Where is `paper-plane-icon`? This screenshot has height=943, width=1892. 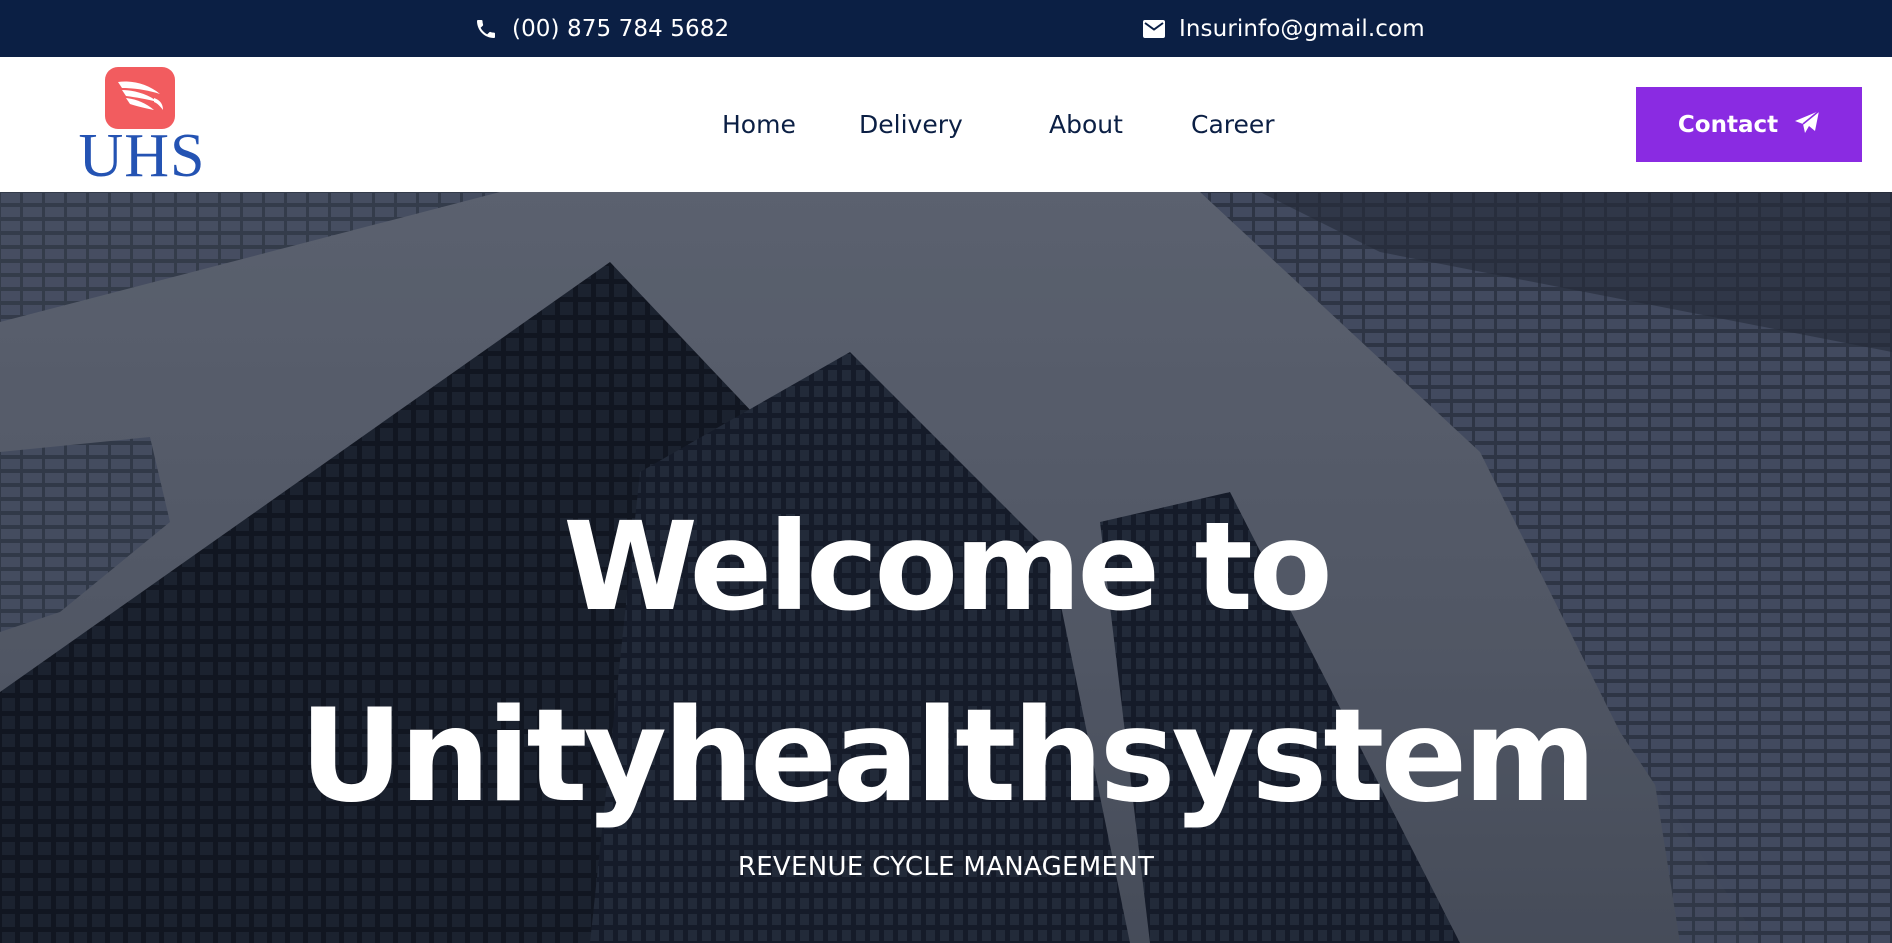
paper-plane-icon is located at coordinates (1807, 124).